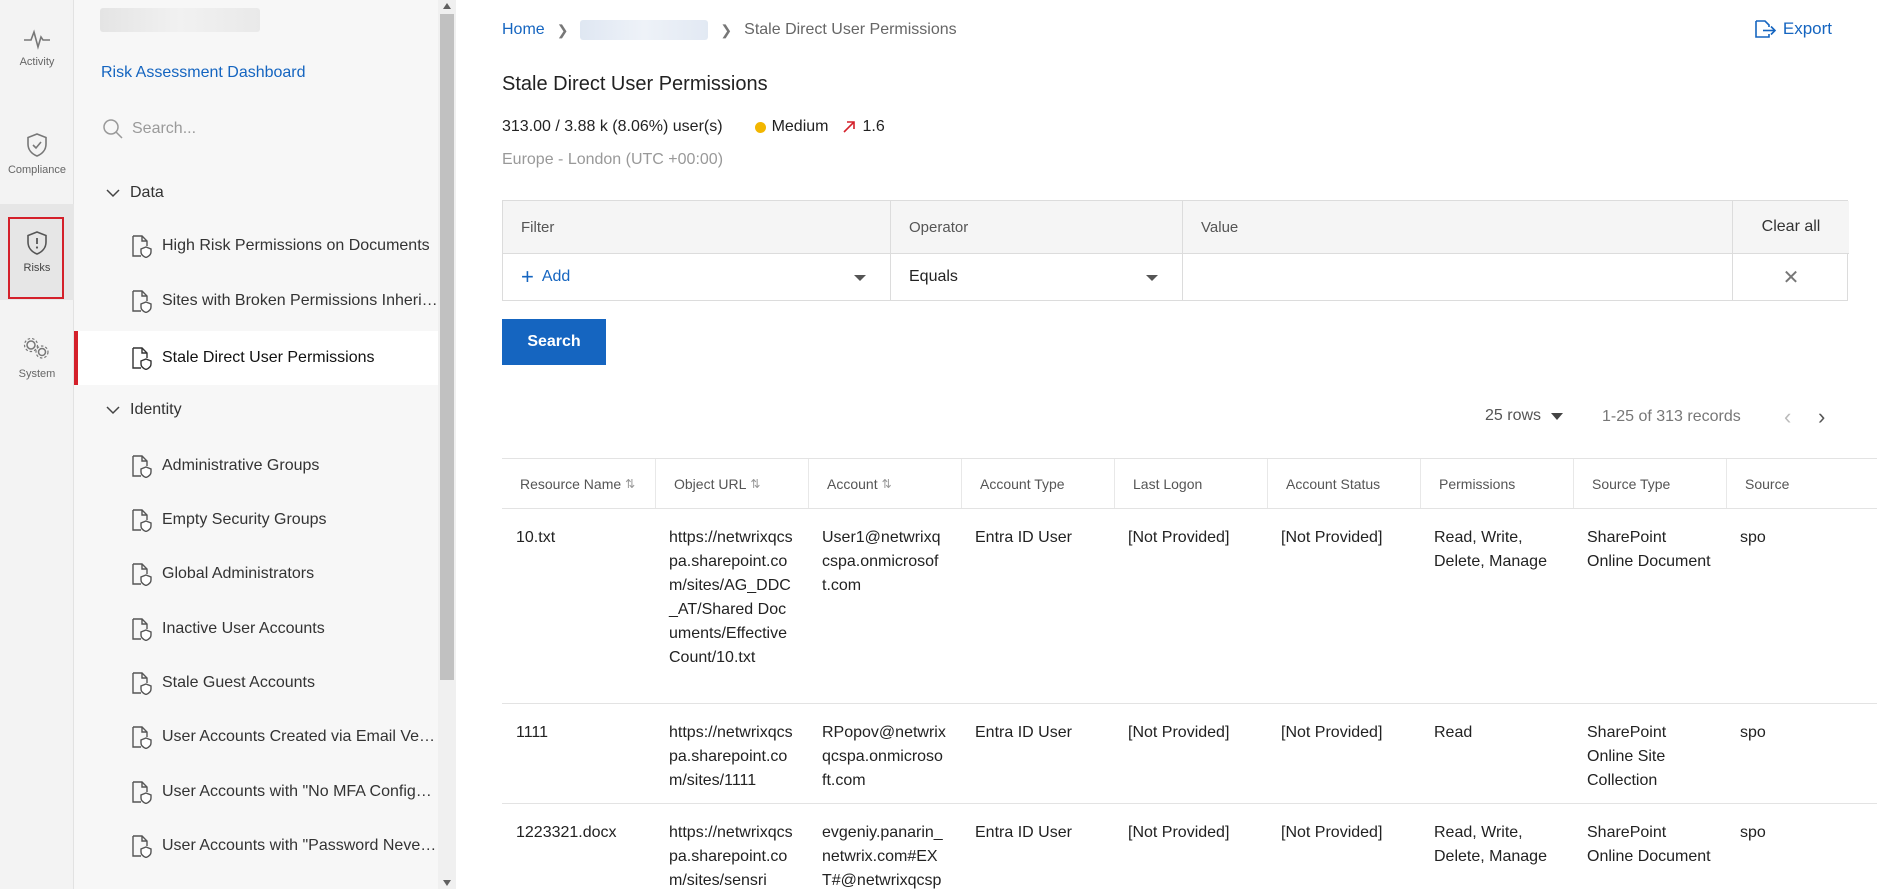 This screenshot has width=1877, height=889. I want to click on sidebar-item-no-mfa-configured: User Accounts with "No MFA Configured", so click(256, 792).